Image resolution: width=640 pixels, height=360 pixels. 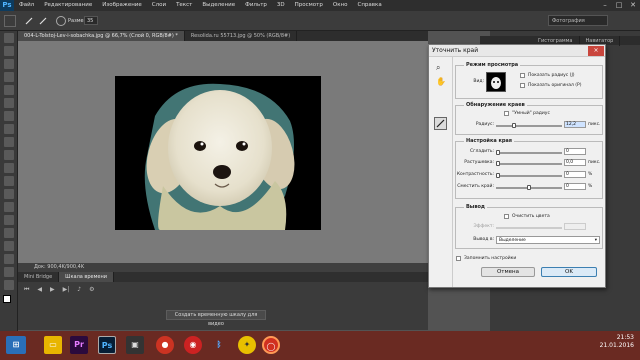 I want to click on marquee-tool-icon, so click(x=9, y=51).